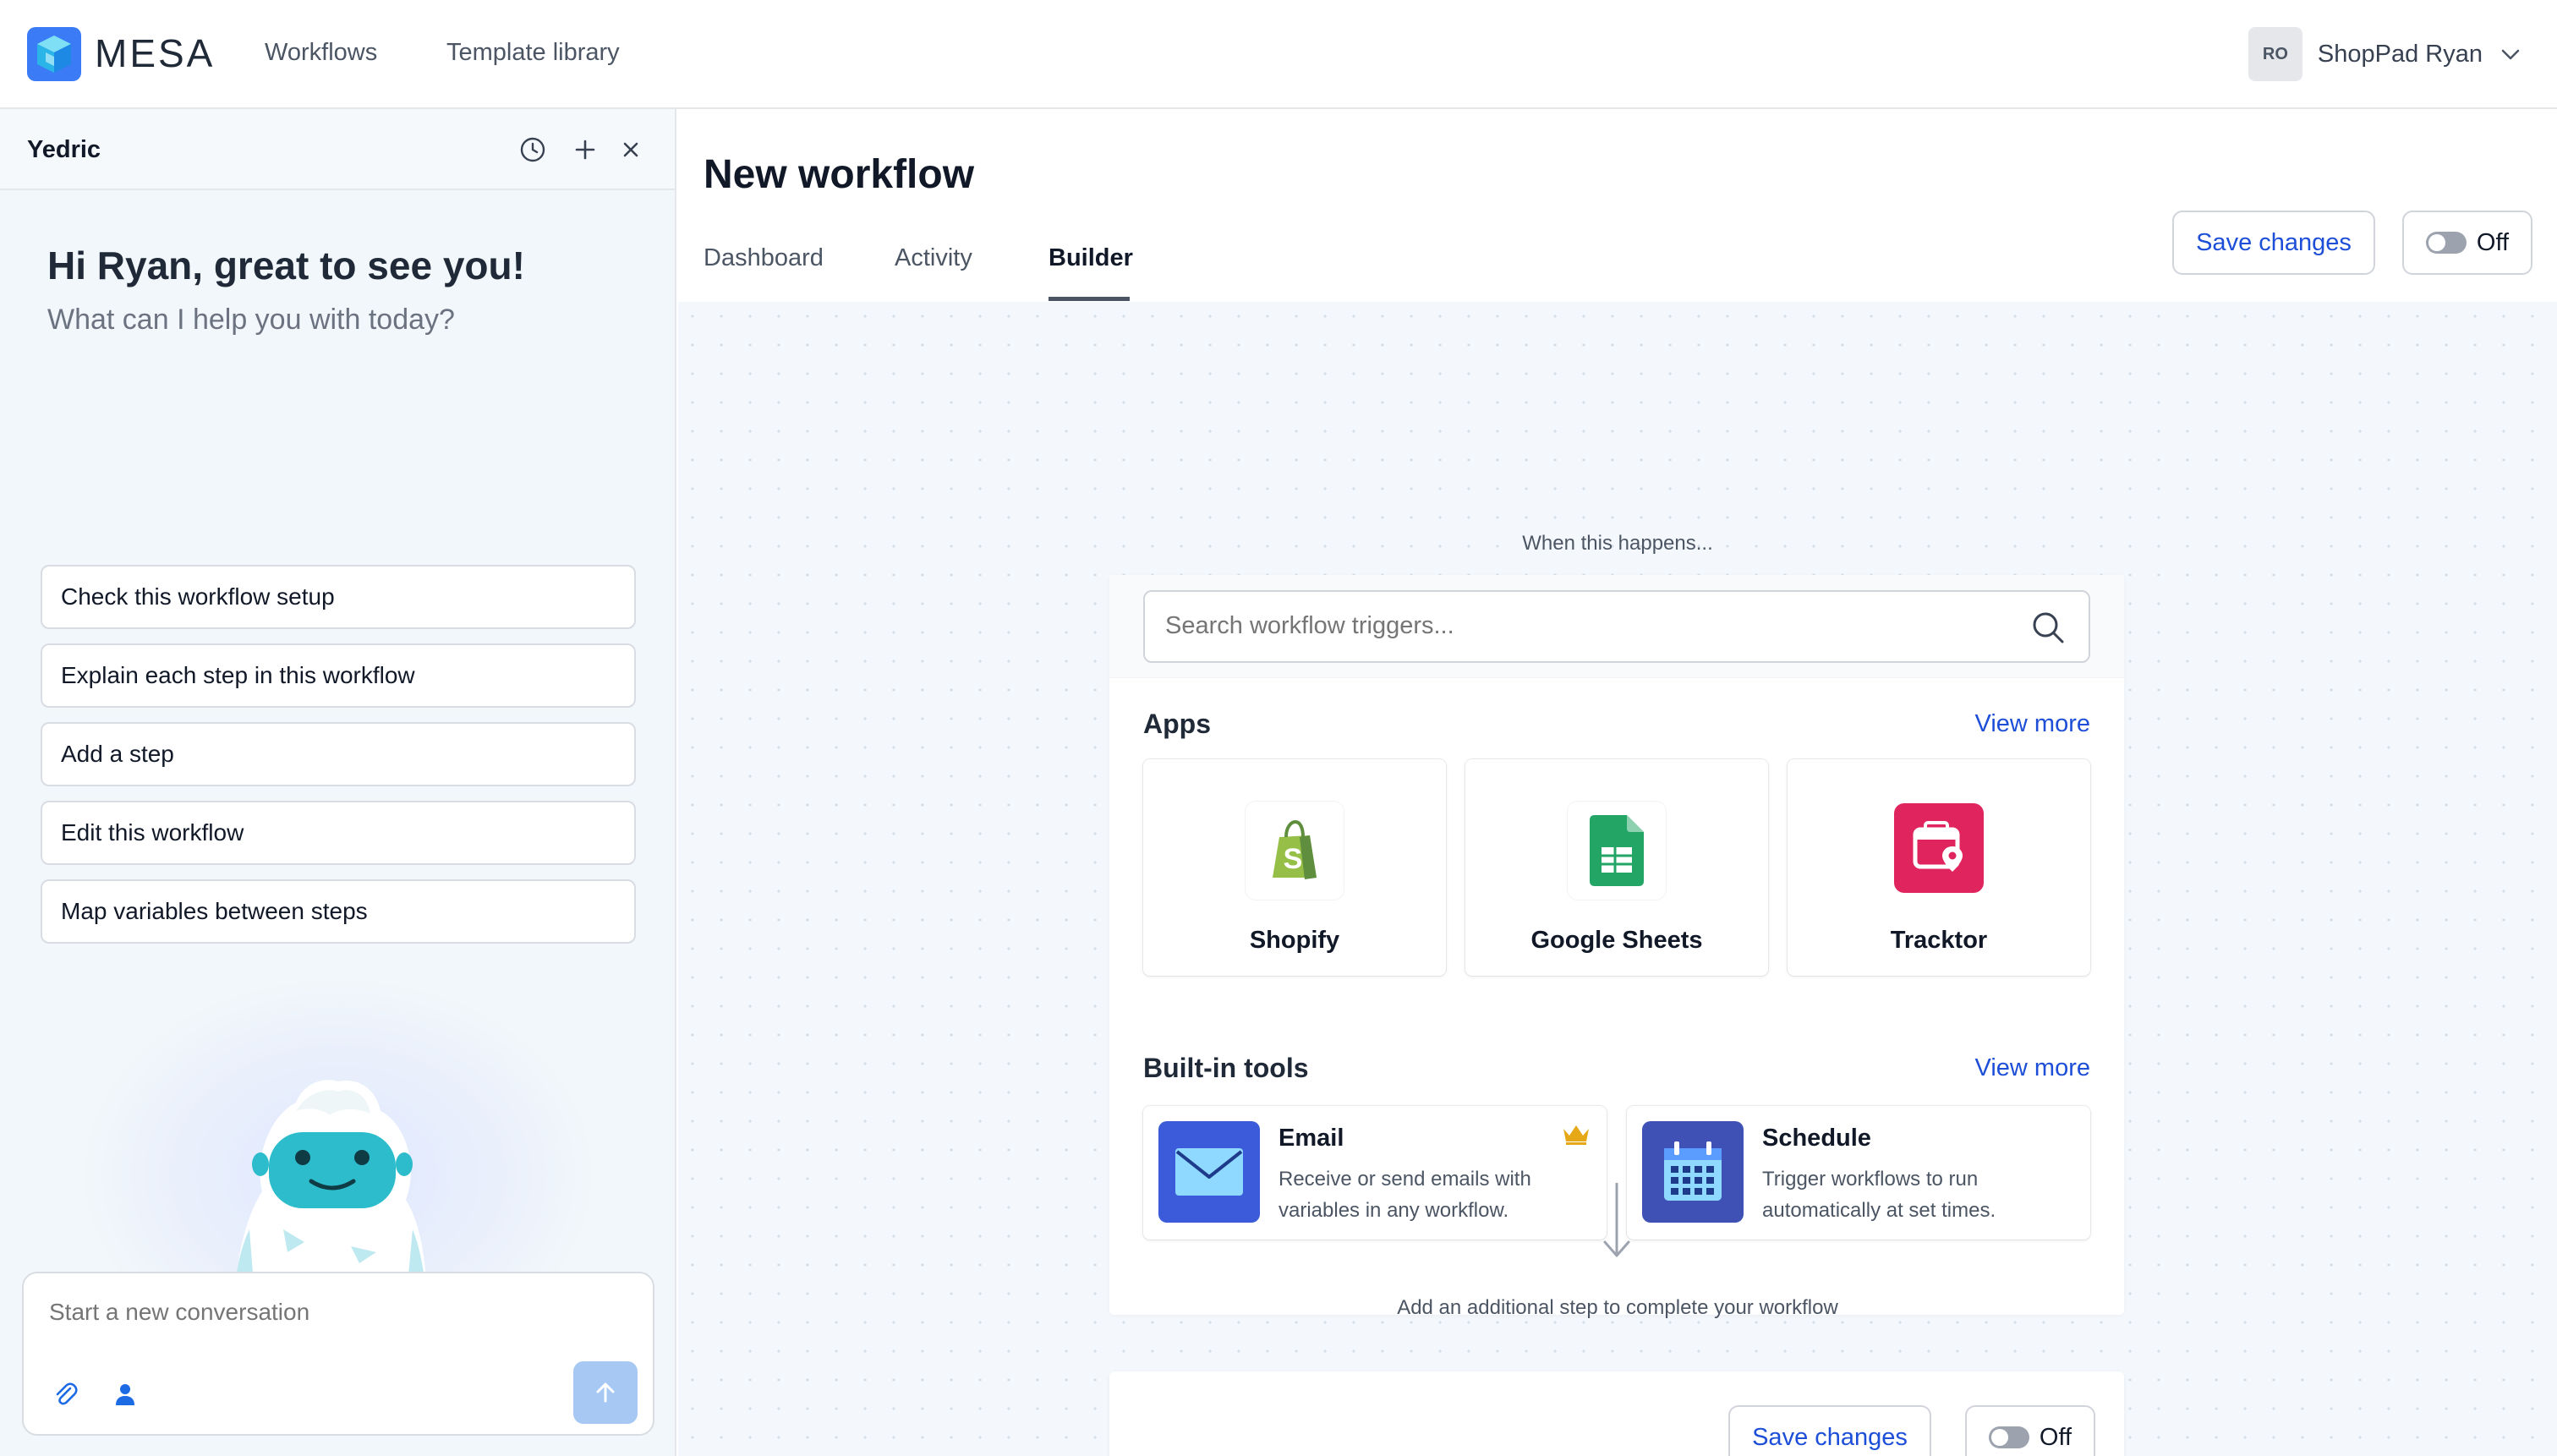 The width and height of the screenshot is (2557, 1456). What do you see at coordinates (338, 597) in the screenshot?
I see `suggestion-check-setup: Check this workflow setup` at bounding box center [338, 597].